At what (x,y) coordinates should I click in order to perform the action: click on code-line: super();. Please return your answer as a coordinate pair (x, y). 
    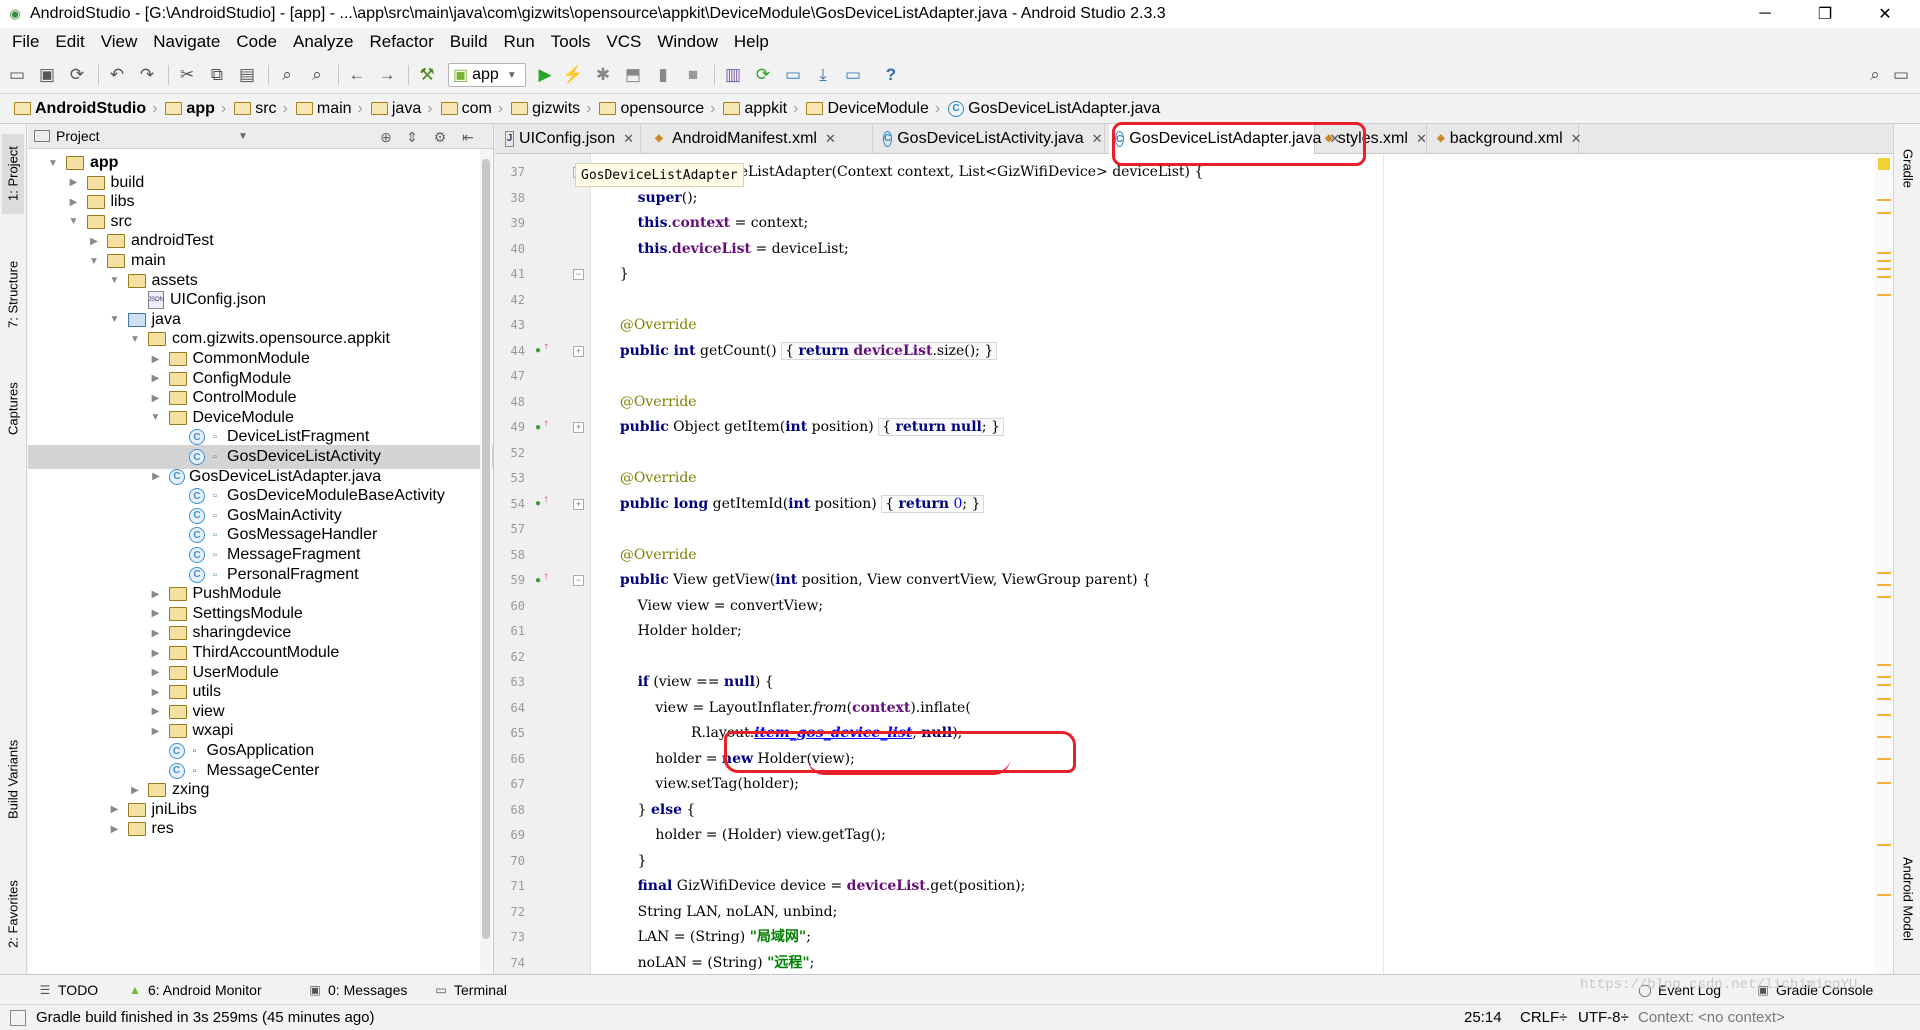
    Looking at the image, I should click on (650, 198).